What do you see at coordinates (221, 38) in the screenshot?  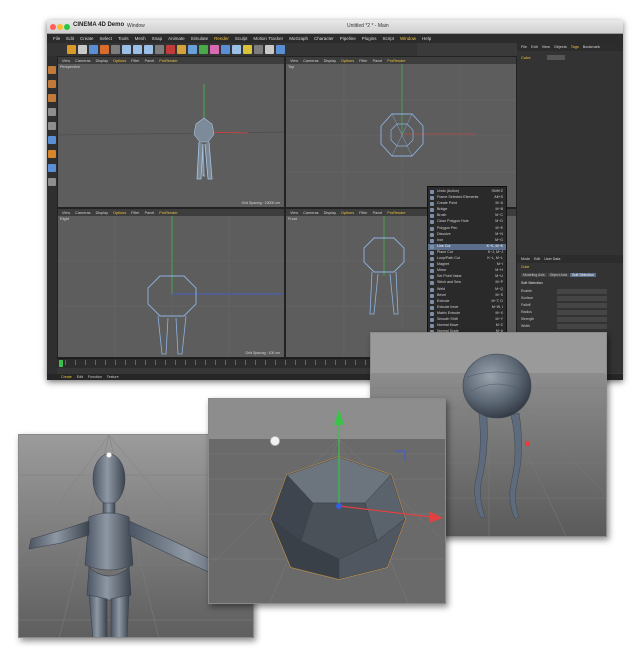 I see `menu-item: Render` at bounding box center [221, 38].